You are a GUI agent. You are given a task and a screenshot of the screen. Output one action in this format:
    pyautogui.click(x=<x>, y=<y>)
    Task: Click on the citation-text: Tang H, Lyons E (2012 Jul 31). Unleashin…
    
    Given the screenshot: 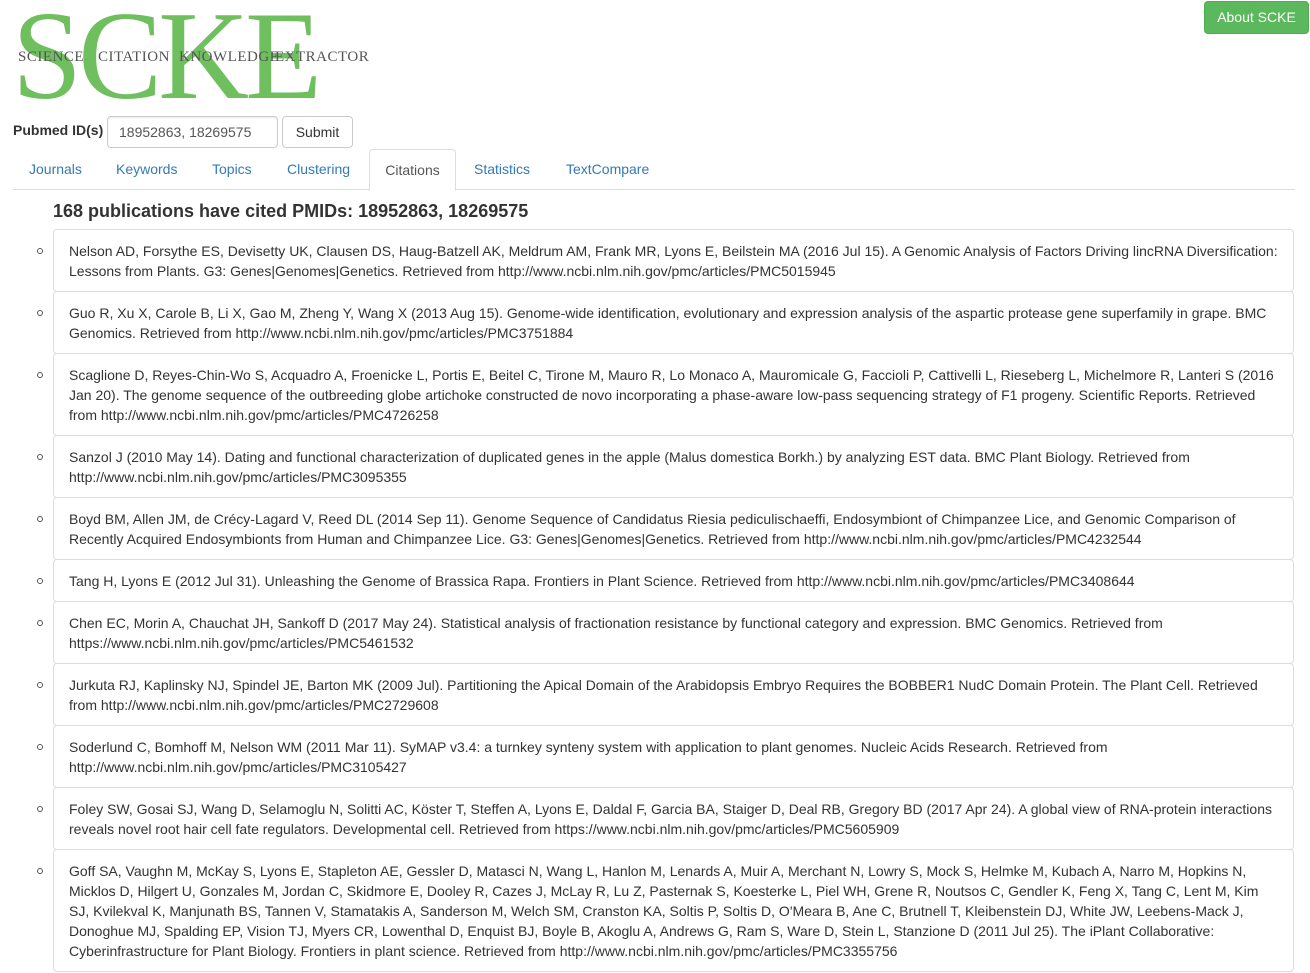 What is the action you would take?
    pyautogui.click(x=673, y=580)
    